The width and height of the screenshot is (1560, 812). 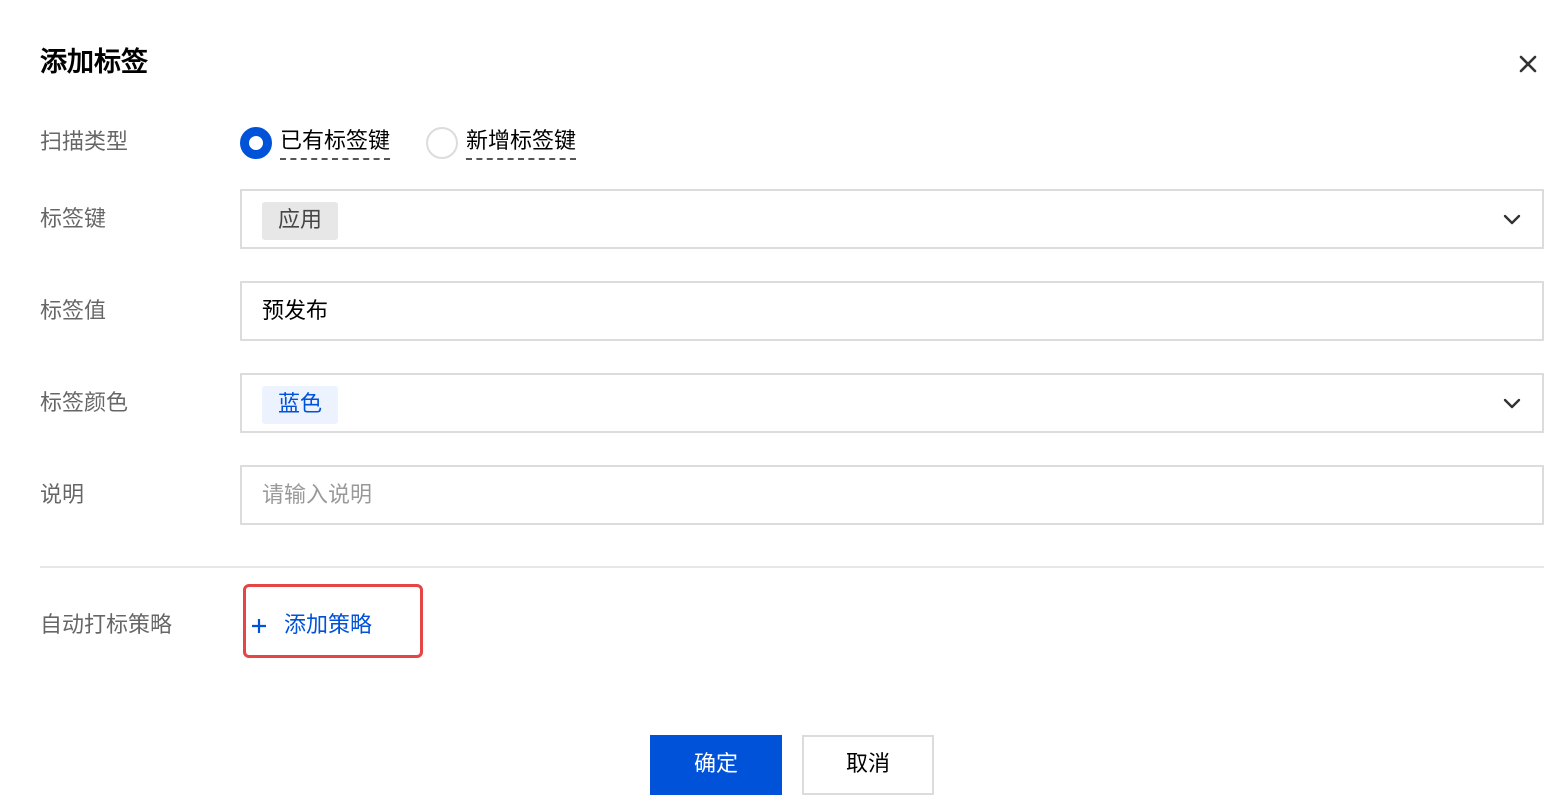 I want to click on scan-type-radio-group: 已有标签键 新增标签键, so click(x=426, y=143).